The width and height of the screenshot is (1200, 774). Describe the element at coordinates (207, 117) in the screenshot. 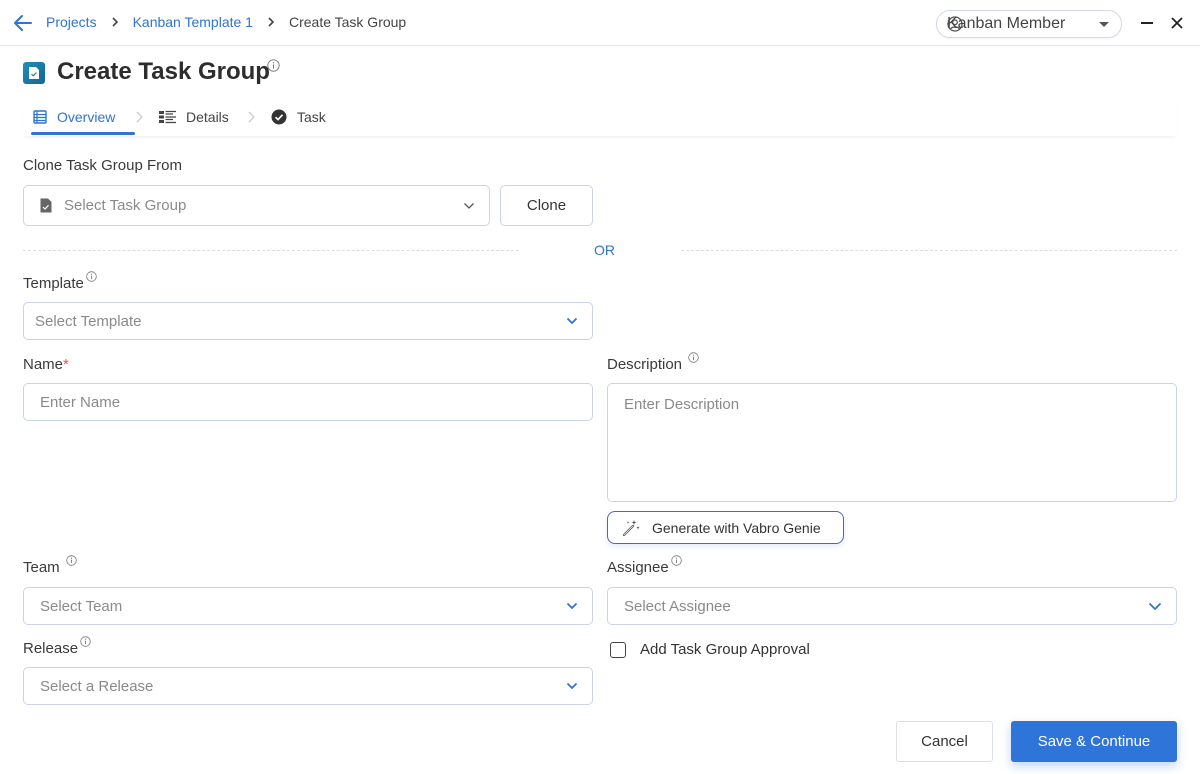

I see `tab-details-label: Details` at that location.